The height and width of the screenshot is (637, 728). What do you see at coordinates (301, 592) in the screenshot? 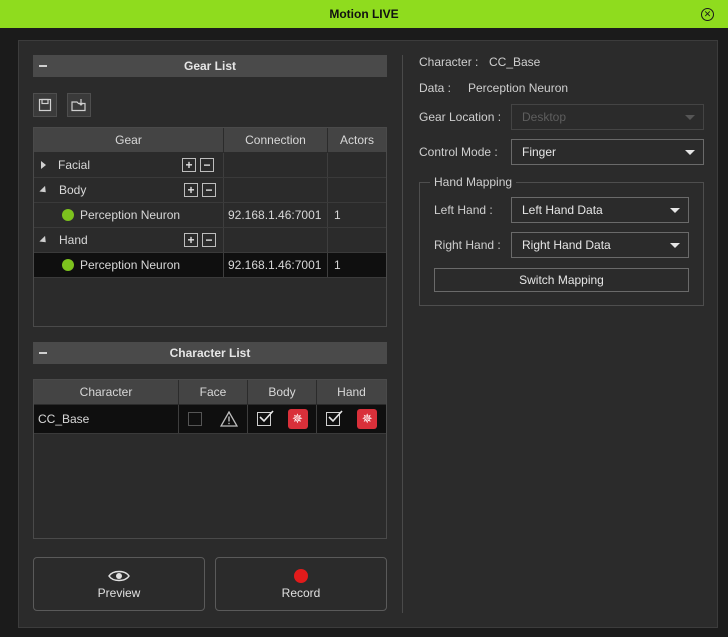
I see `record-label: Record` at bounding box center [301, 592].